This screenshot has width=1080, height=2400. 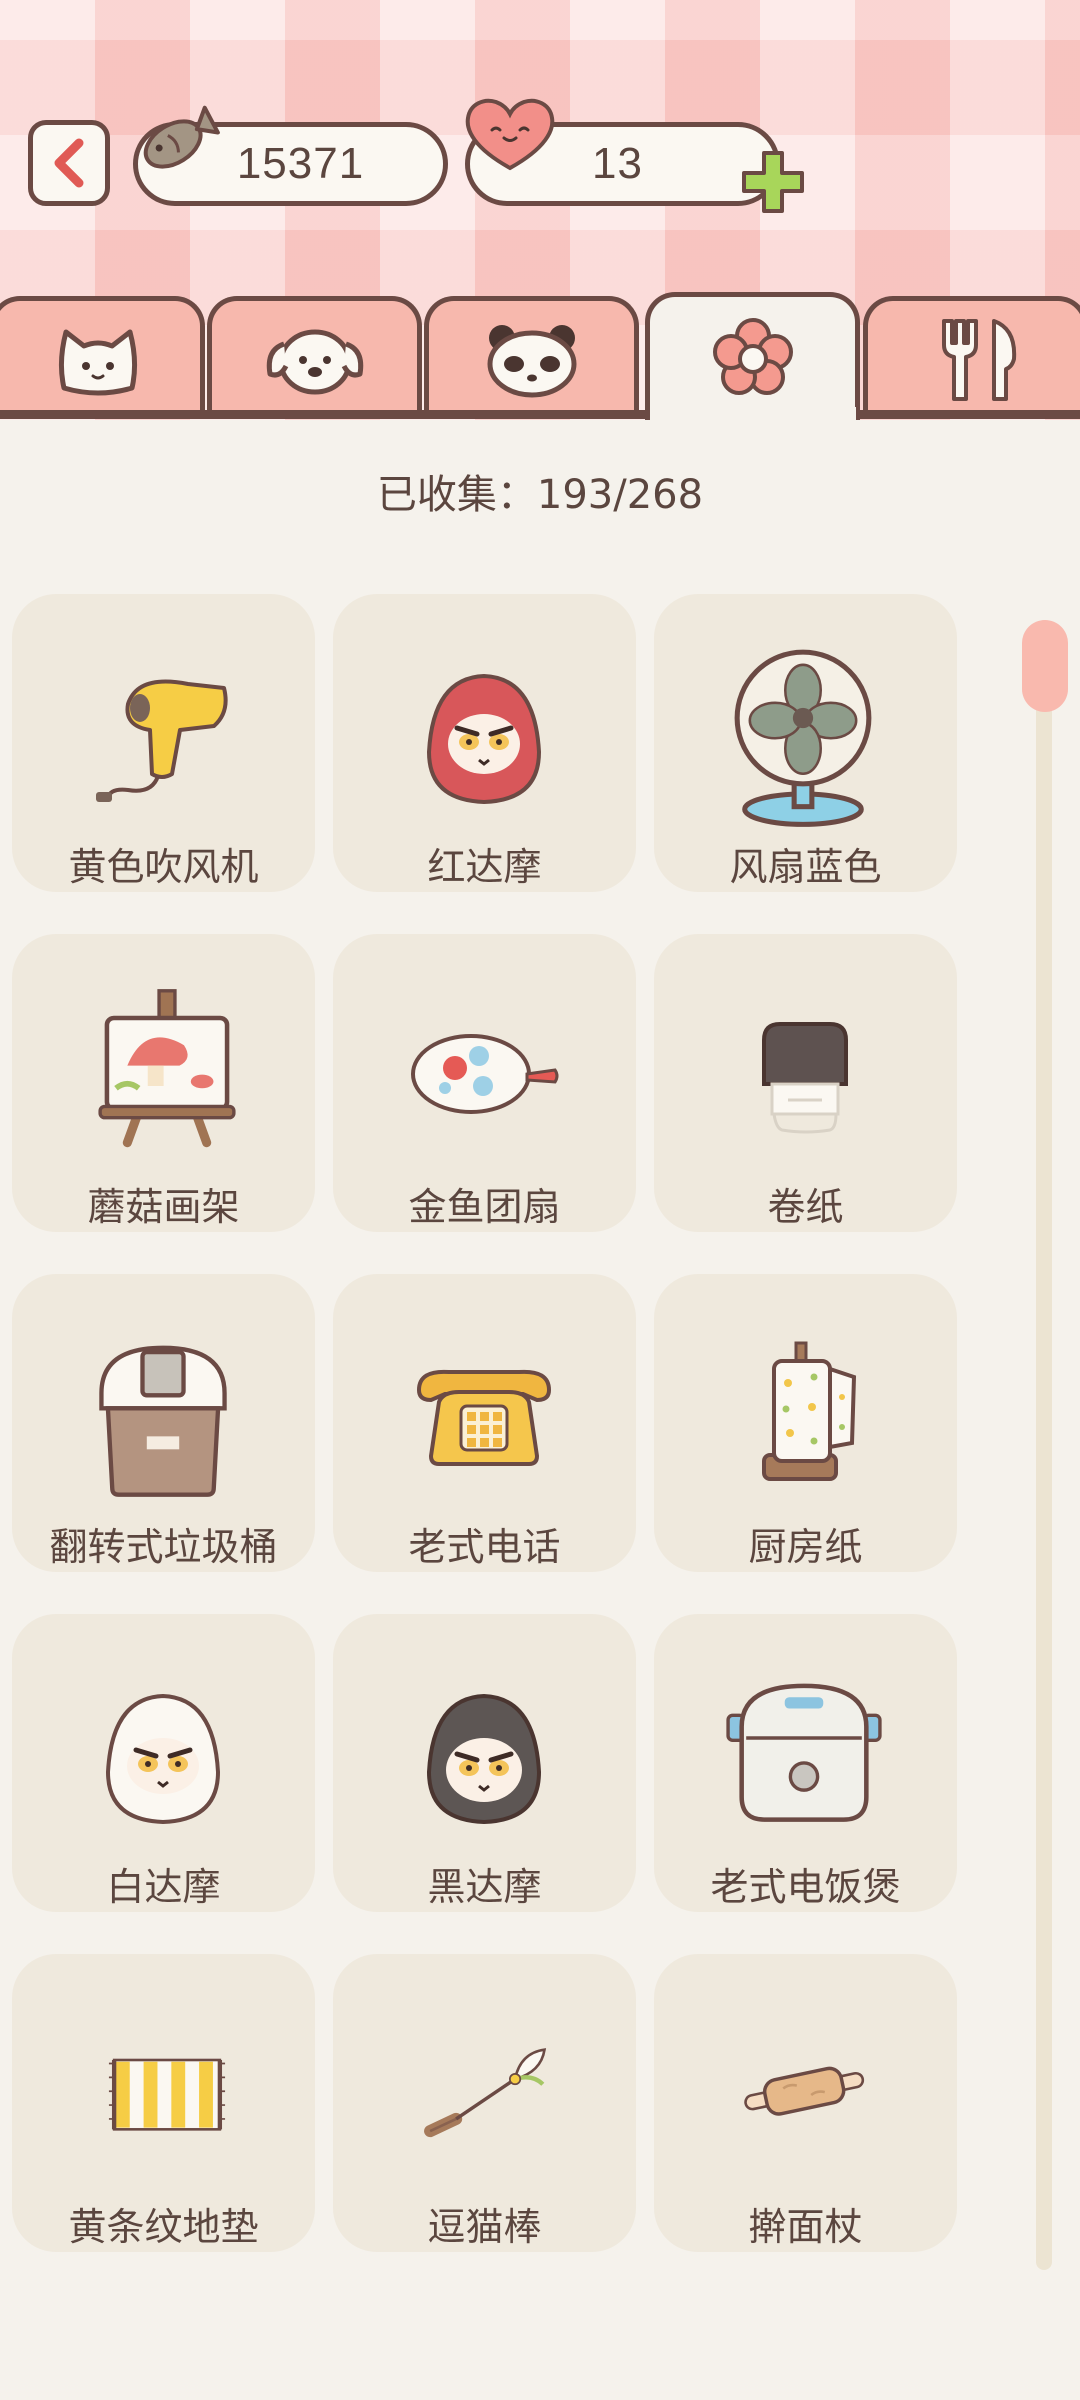 I want to click on fork-knife-icon, so click(x=978, y=359).